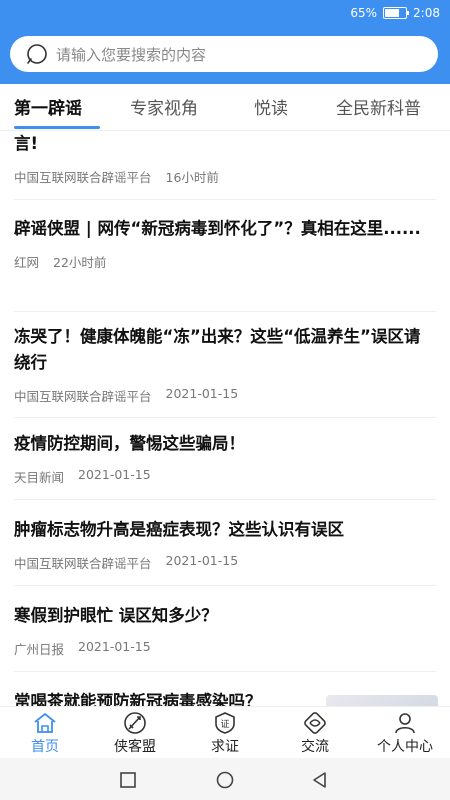 This screenshot has width=450, height=800. What do you see at coordinates (39, 649) in the screenshot?
I see `article-source: 广州日报` at bounding box center [39, 649].